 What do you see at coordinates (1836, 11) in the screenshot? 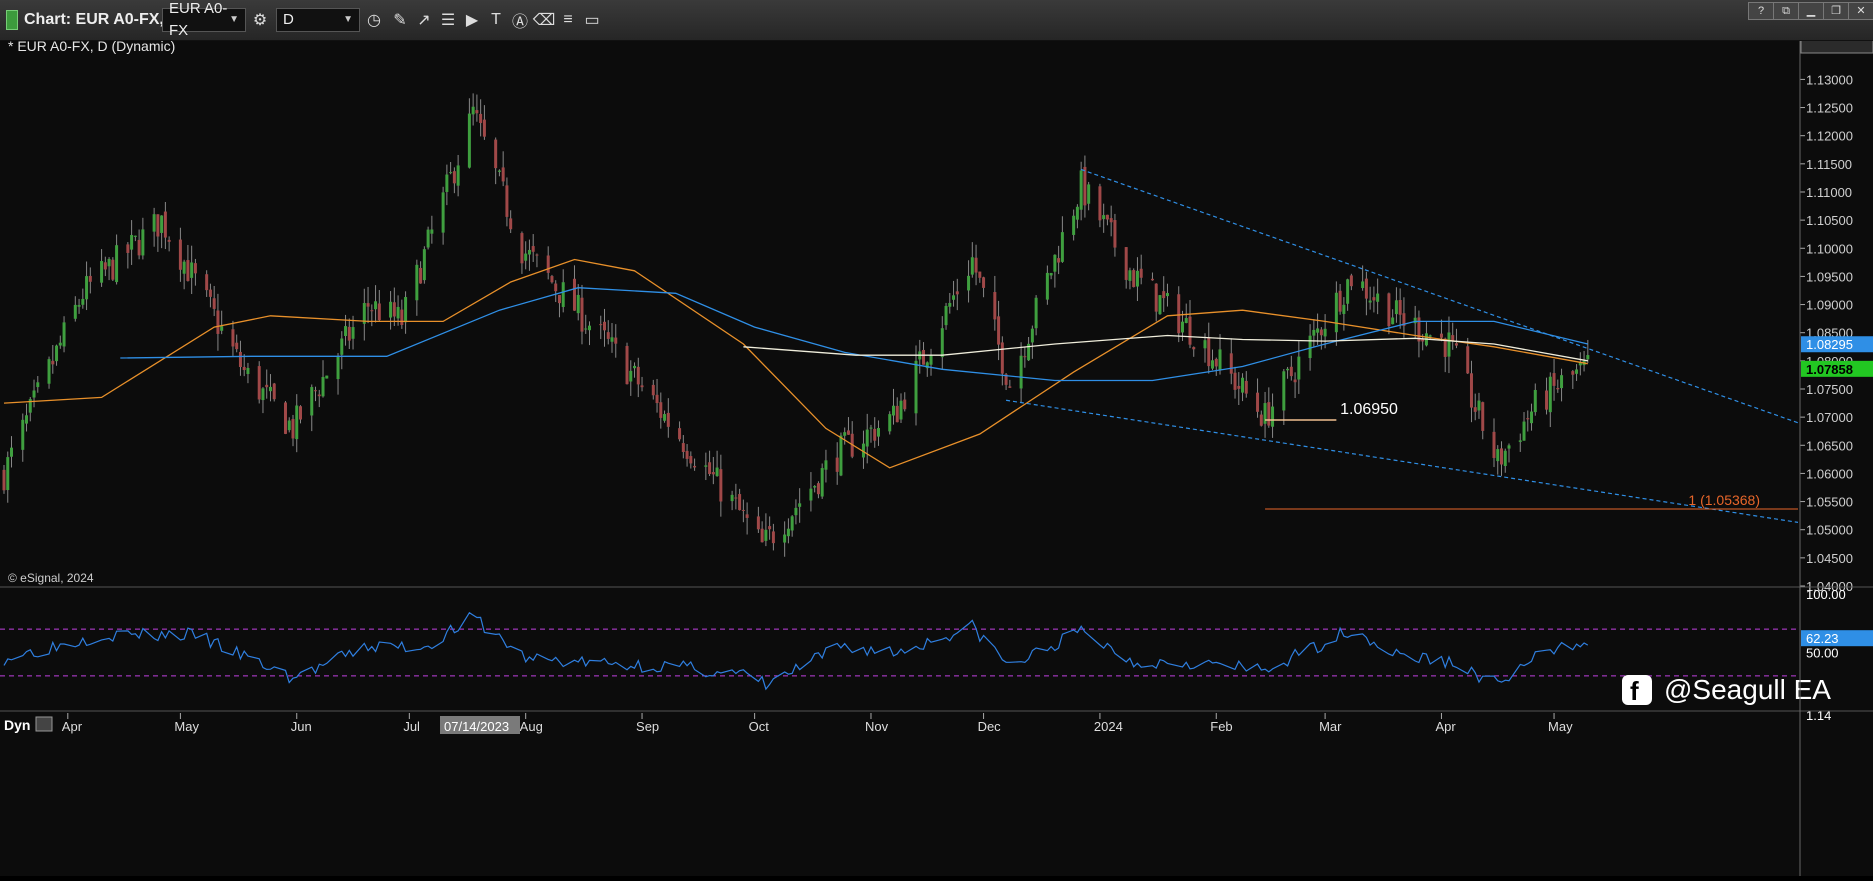
I see `restore-button: ❐` at bounding box center [1836, 11].